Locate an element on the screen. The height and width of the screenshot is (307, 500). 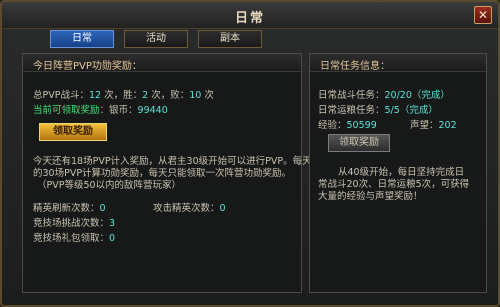
pvp-panel-title: 今日阵营PVP功勋奖励： is located at coordinates (87, 66).